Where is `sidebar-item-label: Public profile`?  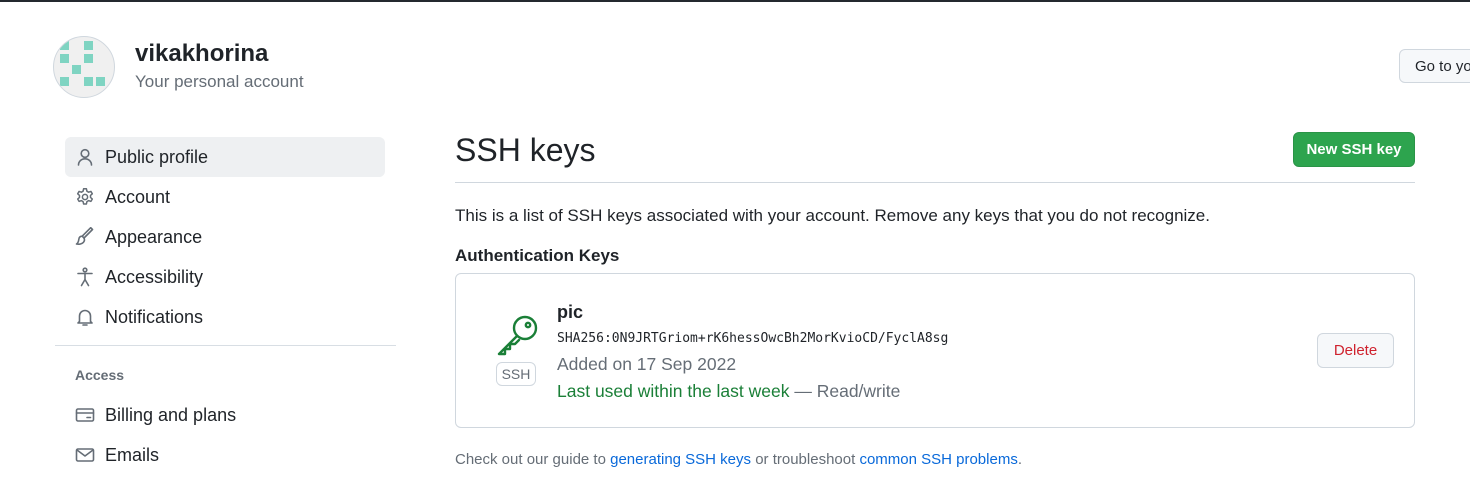 sidebar-item-label: Public profile is located at coordinates (157, 156).